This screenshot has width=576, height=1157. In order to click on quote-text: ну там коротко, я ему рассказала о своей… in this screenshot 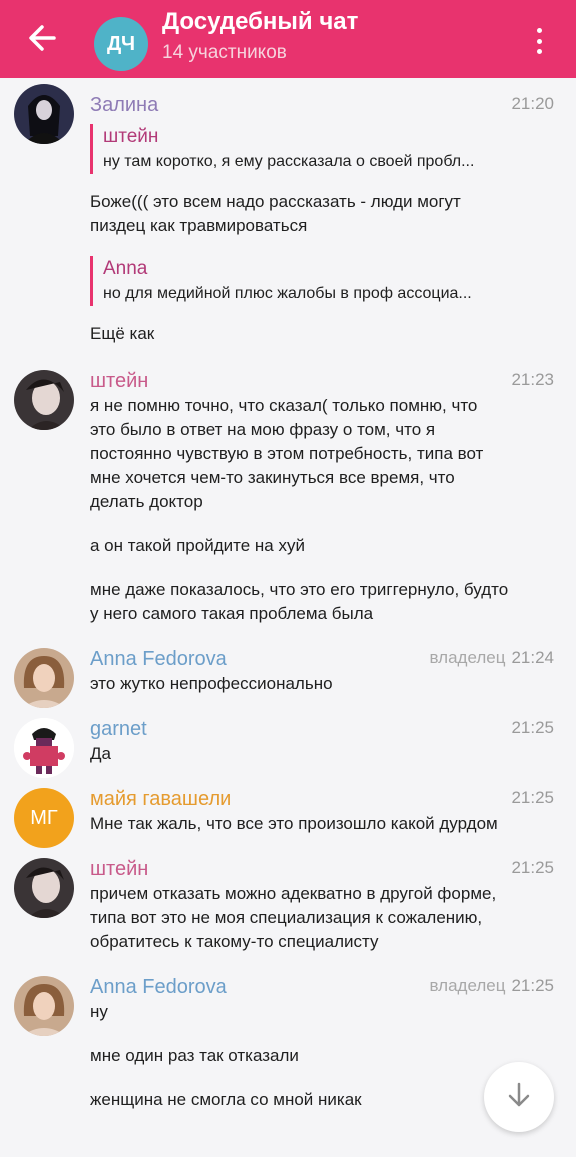, I will do `click(289, 161)`.